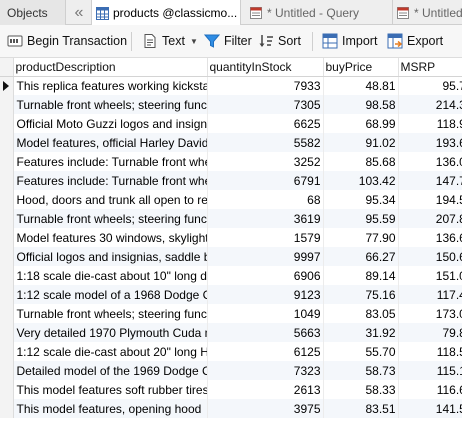 Image resolution: width=462 pixels, height=428 pixels. What do you see at coordinates (430, 351) in the screenshot?
I see `table-cell: 118.50` at bounding box center [430, 351].